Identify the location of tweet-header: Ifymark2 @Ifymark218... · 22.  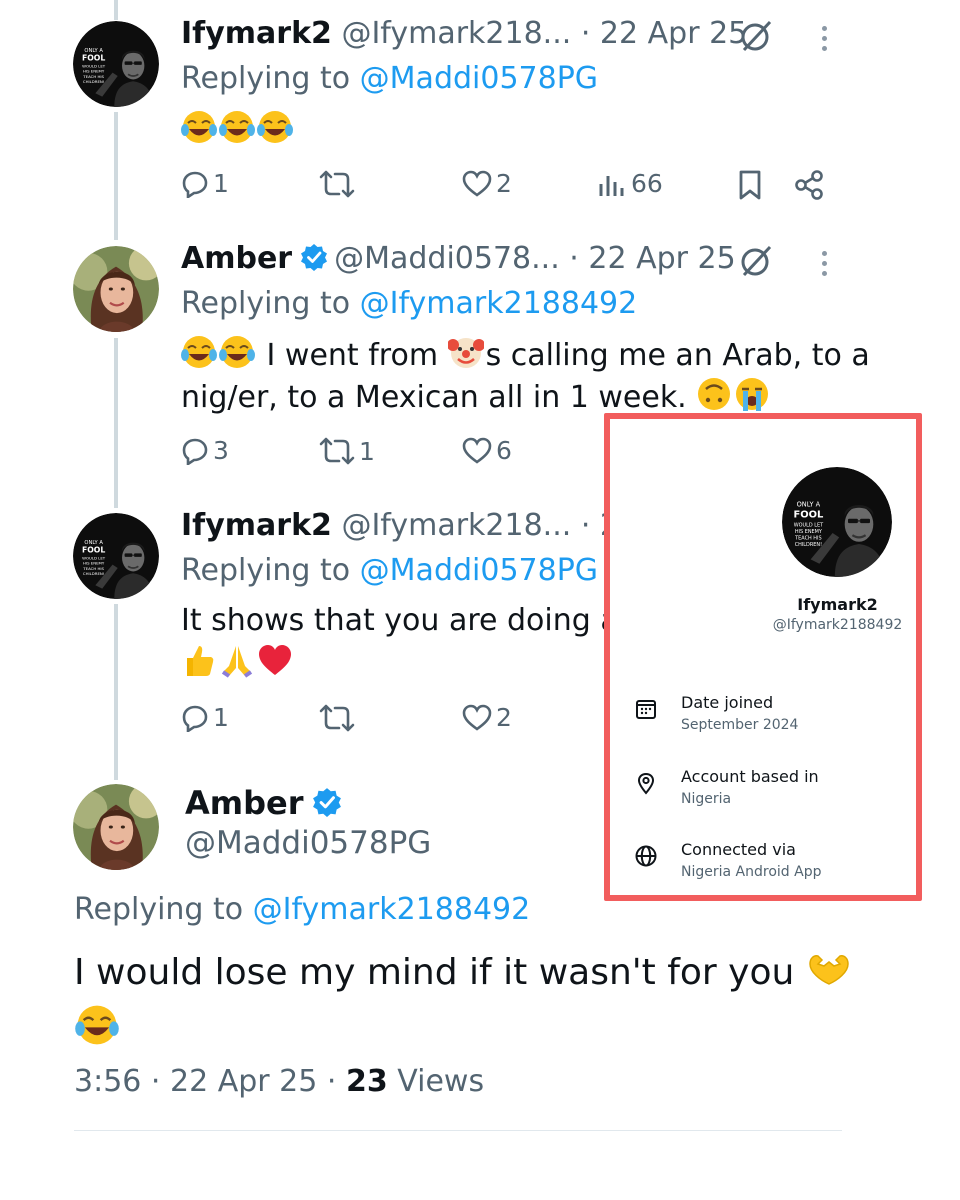
(409, 525).